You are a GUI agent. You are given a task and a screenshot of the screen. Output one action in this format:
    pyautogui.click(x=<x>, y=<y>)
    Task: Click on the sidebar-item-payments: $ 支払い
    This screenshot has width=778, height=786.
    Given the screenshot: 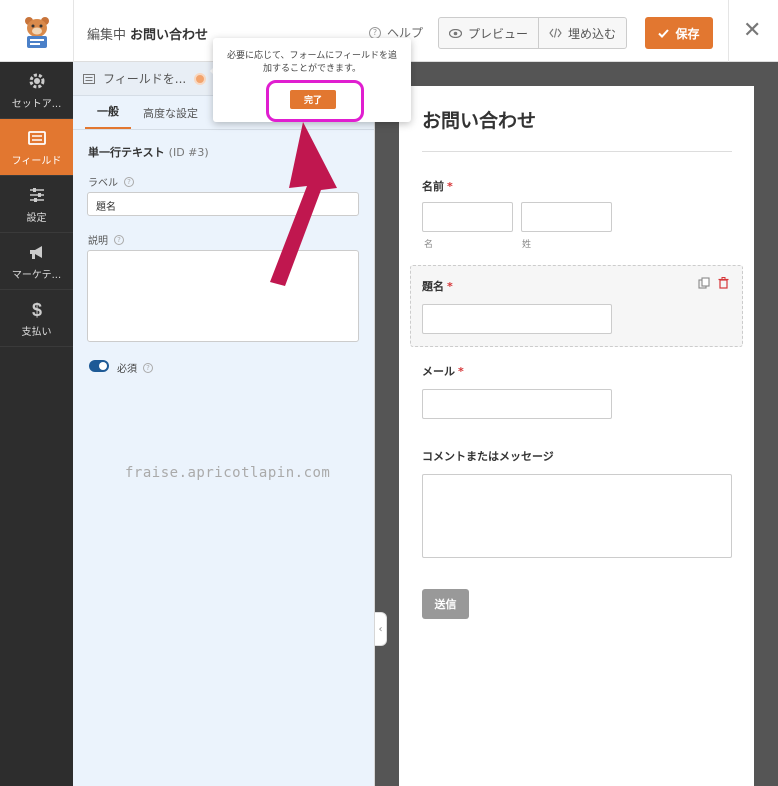 What is the action you would take?
    pyautogui.click(x=36, y=318)
    